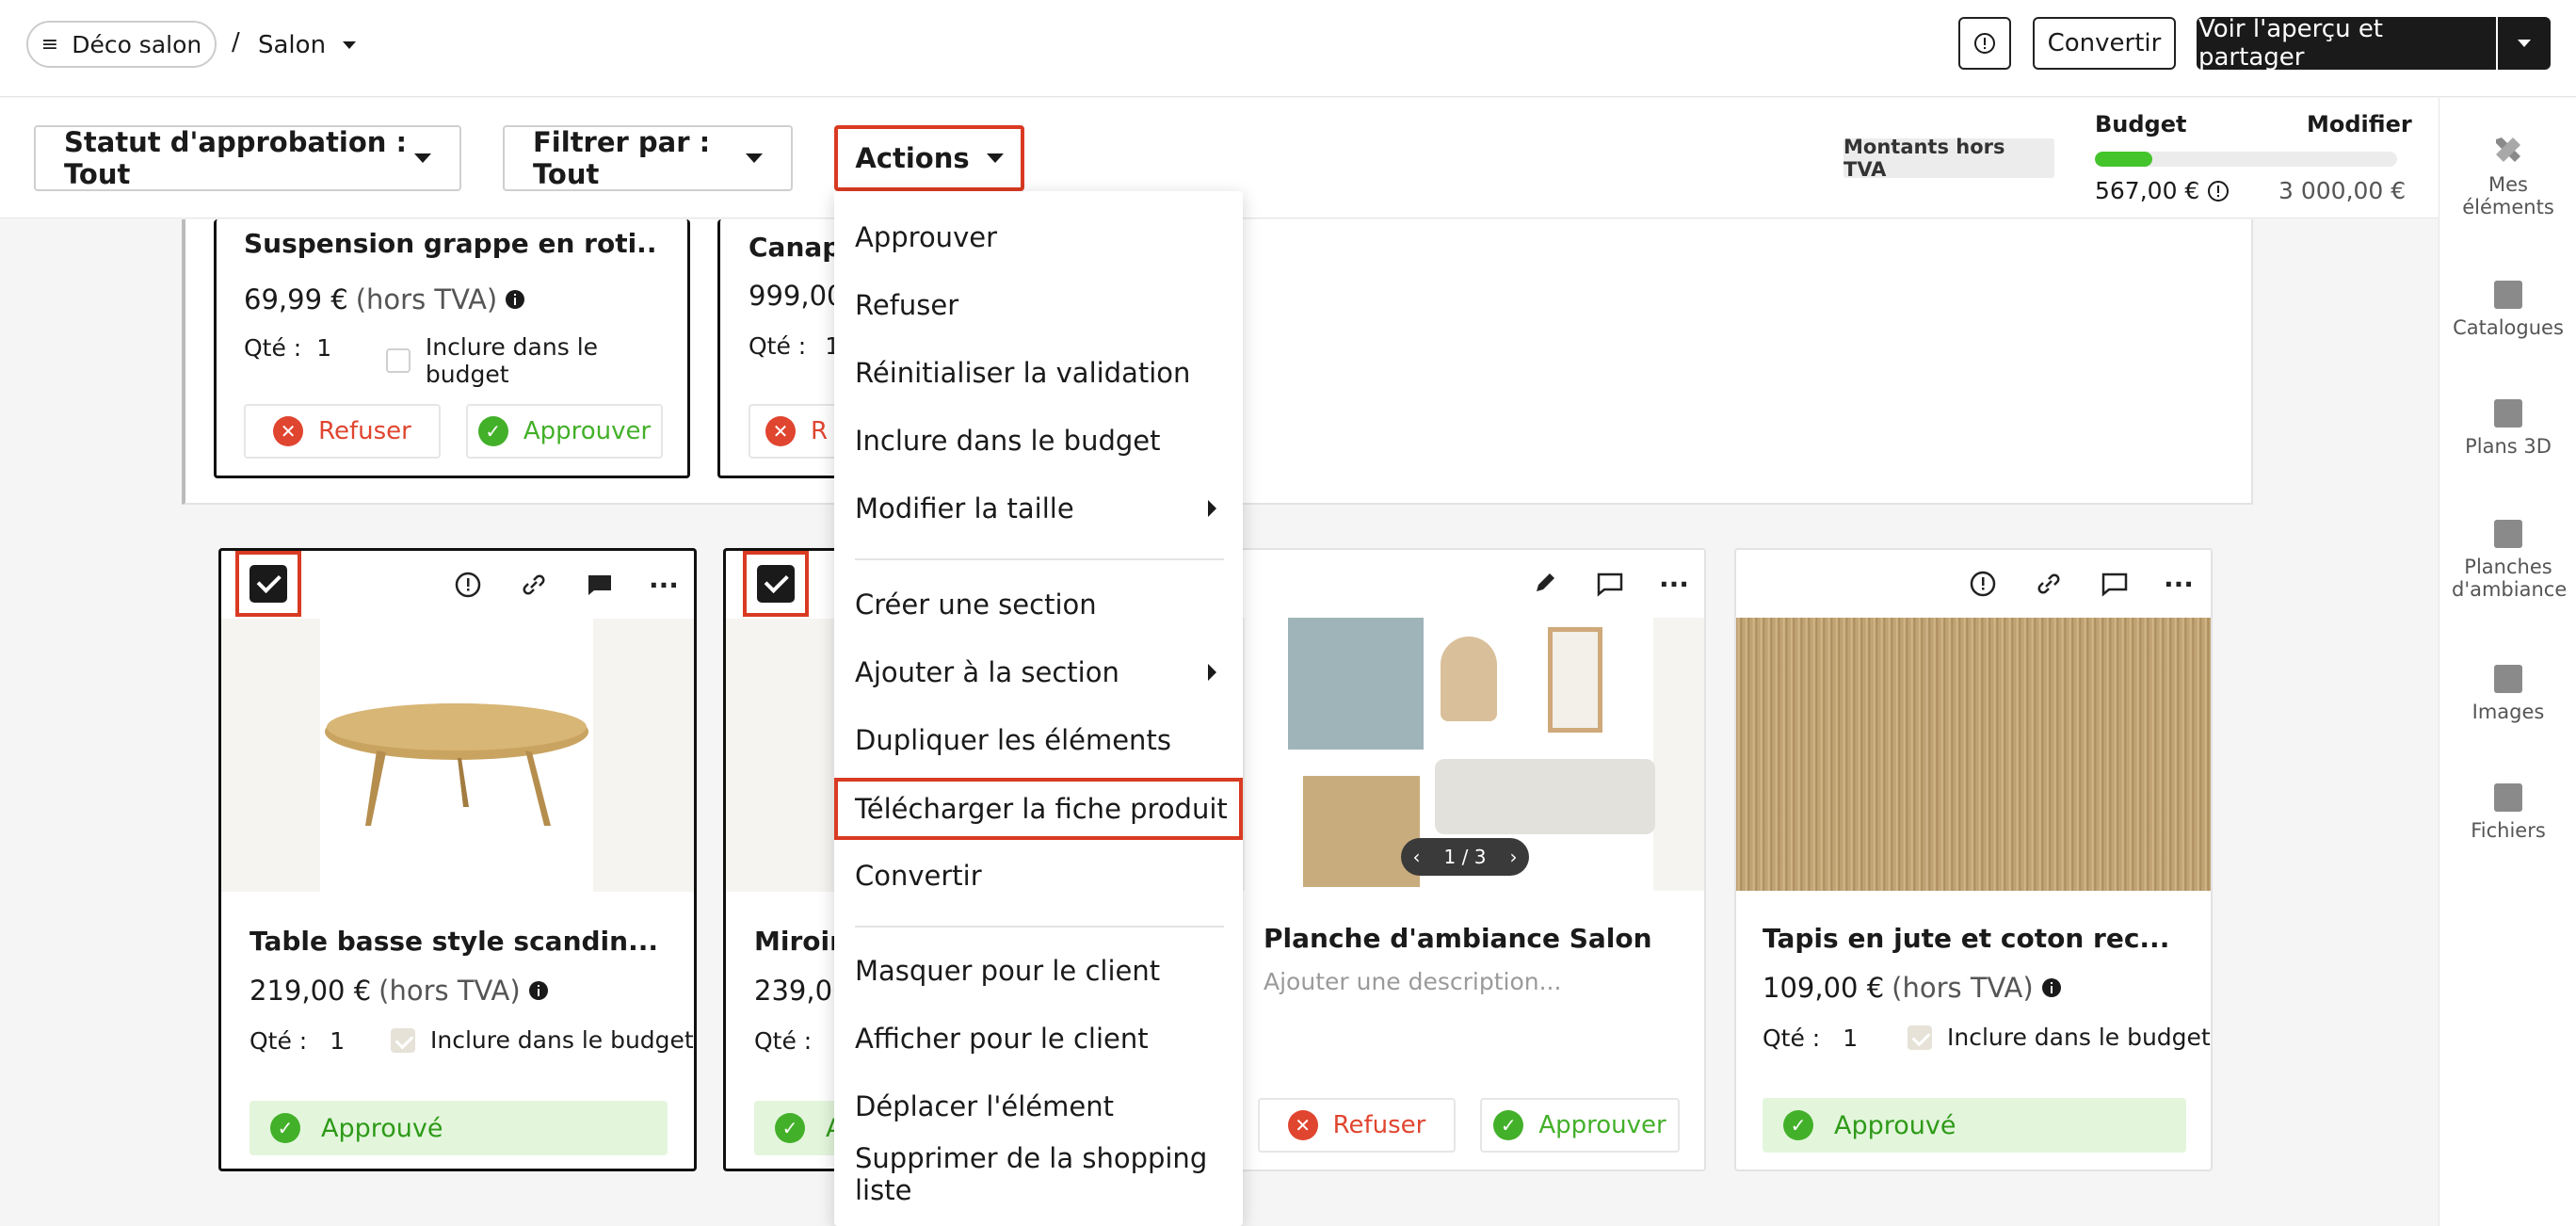 The image size is (2576, 1226). Describe the element at coordinates (121, 44) in the screenshot. I see `project-menu-button: ≡ Déco salon` at that location.